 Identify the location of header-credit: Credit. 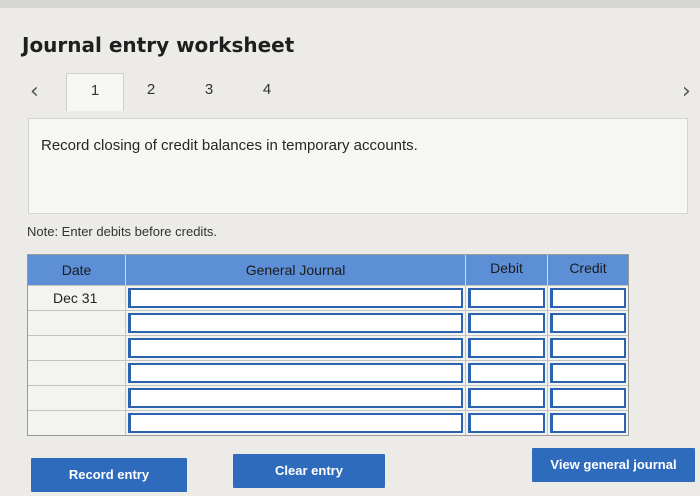
(588, 268).